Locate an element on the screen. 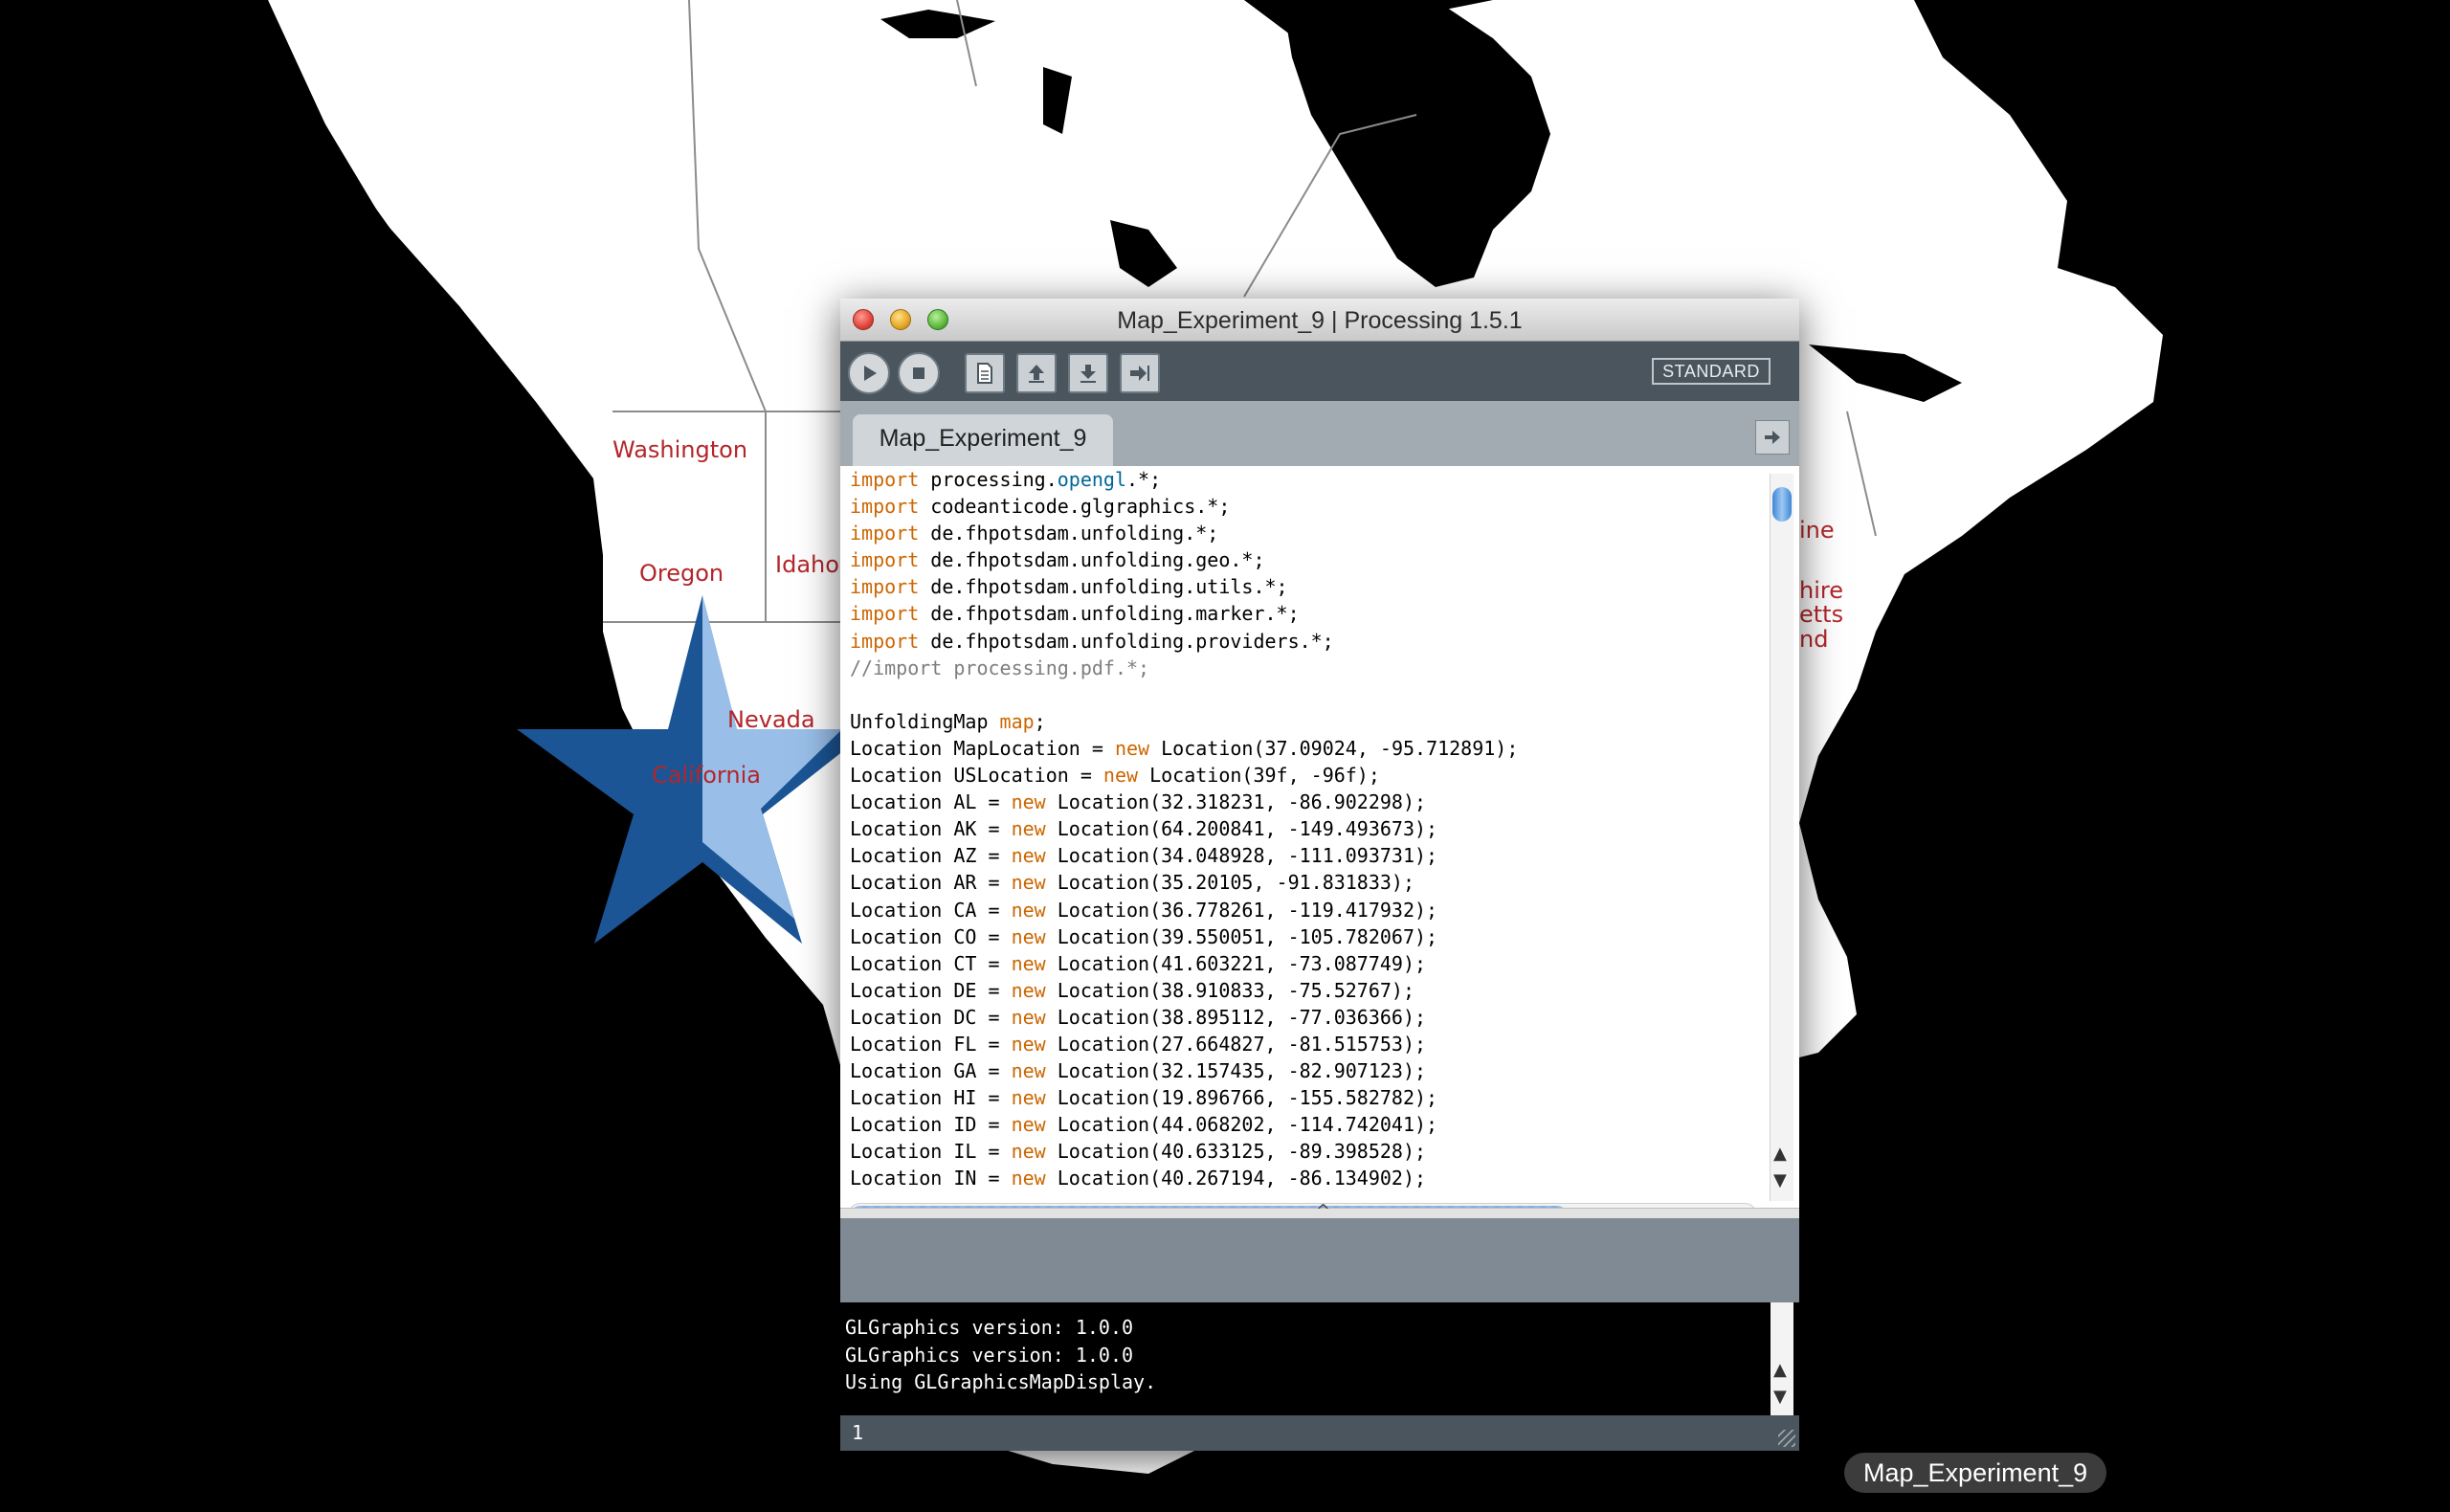 This screenshot has height=1512, width=2450. tab-menu-button is located at coordinates (1773, 437).